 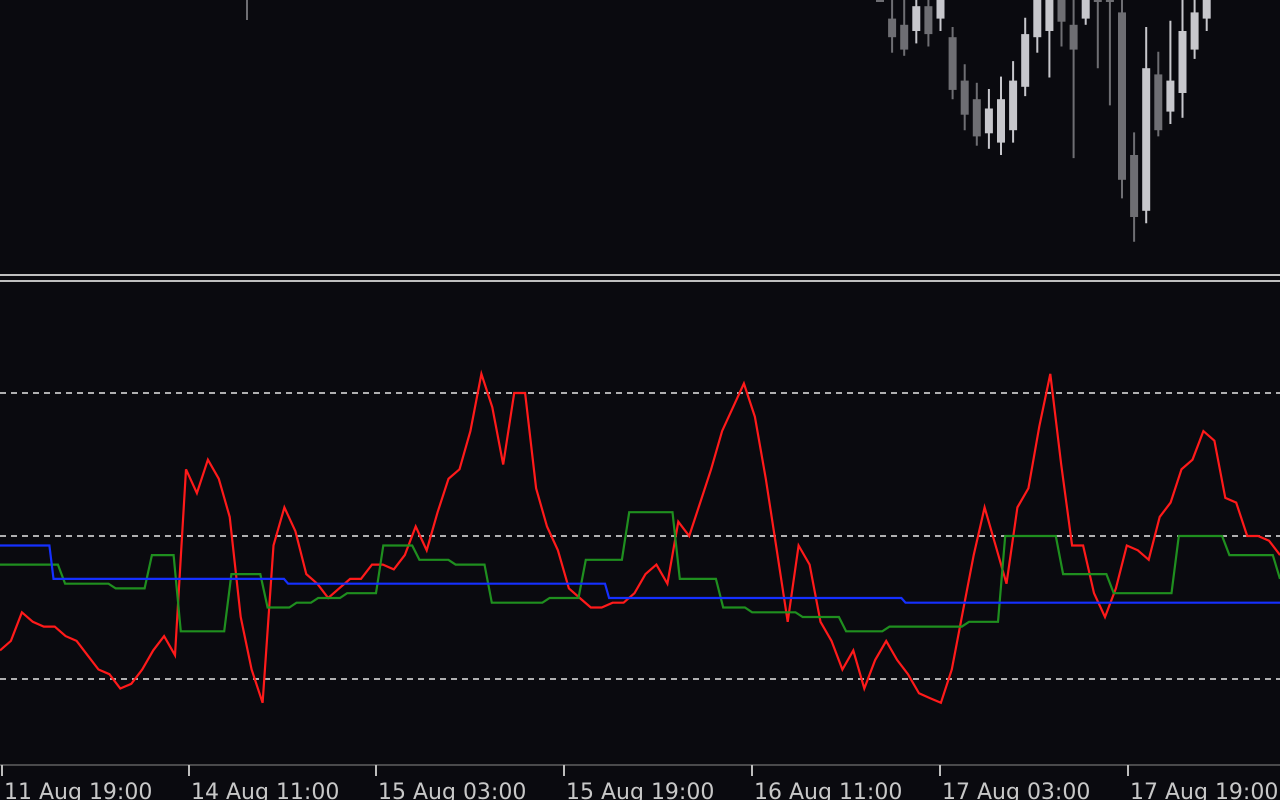 What do you see at coordinates (265, 790) in the screenshot?
I see `time-tick-label: 14 Aug 11:00` at bounding box center [265, 790].